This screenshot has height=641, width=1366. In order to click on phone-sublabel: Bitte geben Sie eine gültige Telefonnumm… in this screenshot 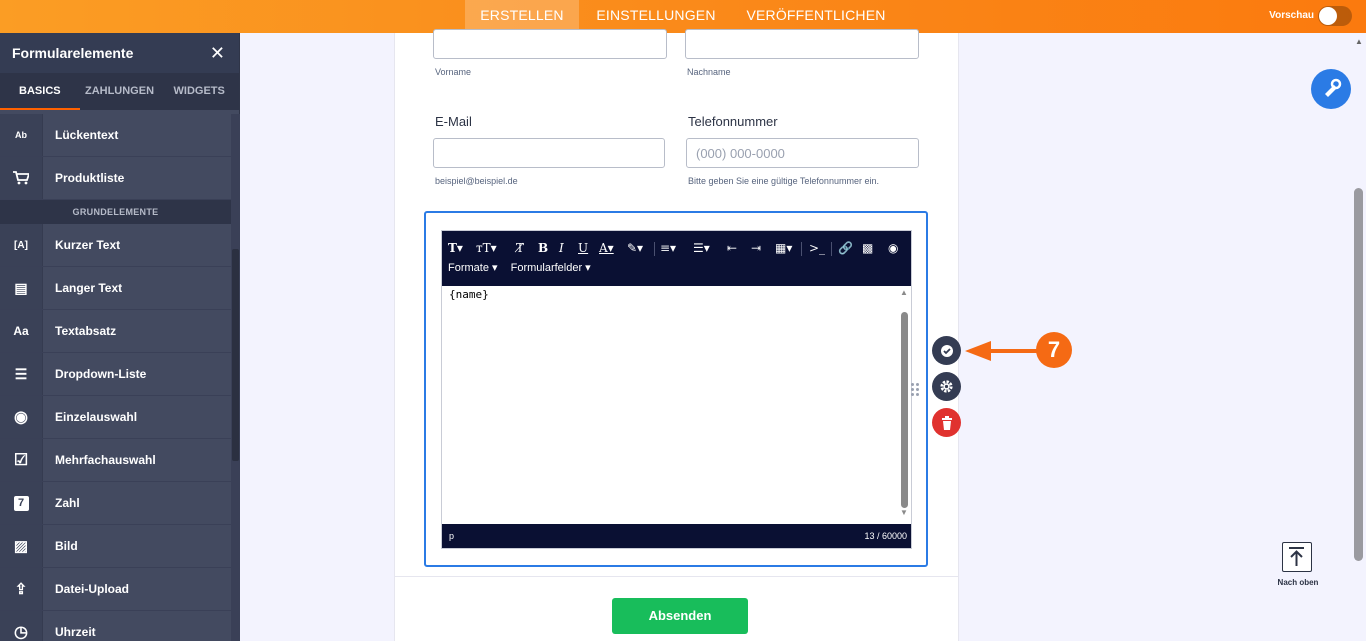, I will do `click(783, 181)`.